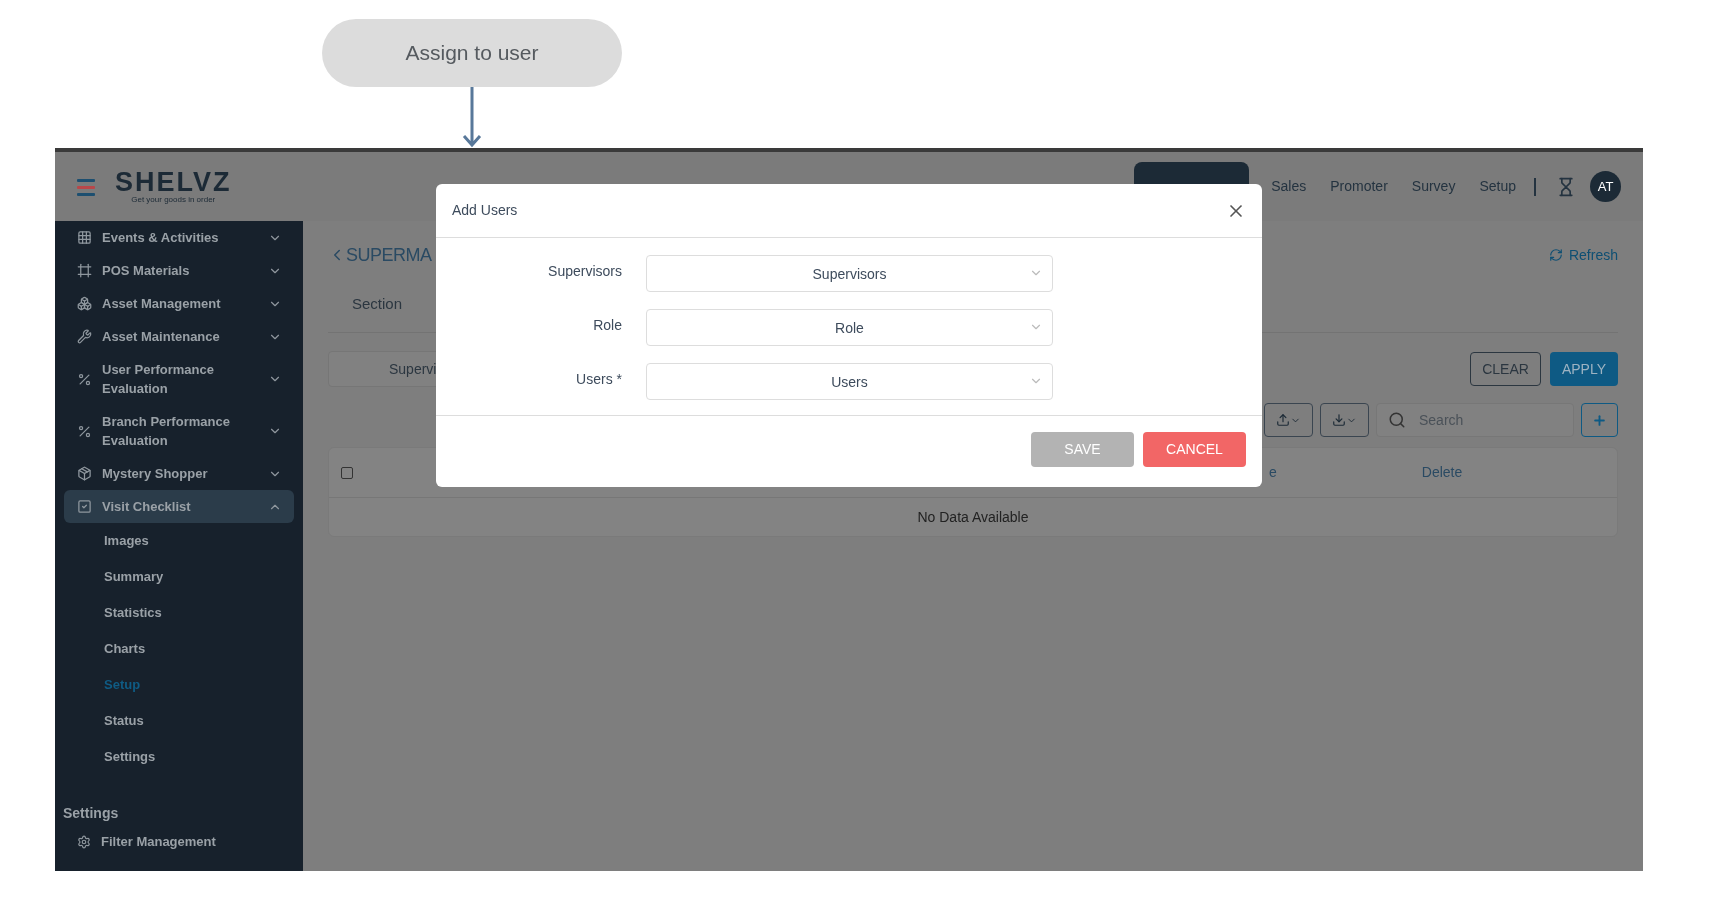 Image resolution: width=1723 pixels, height=911 pixels. I want to click on plus-icon, so click(1599, 420).